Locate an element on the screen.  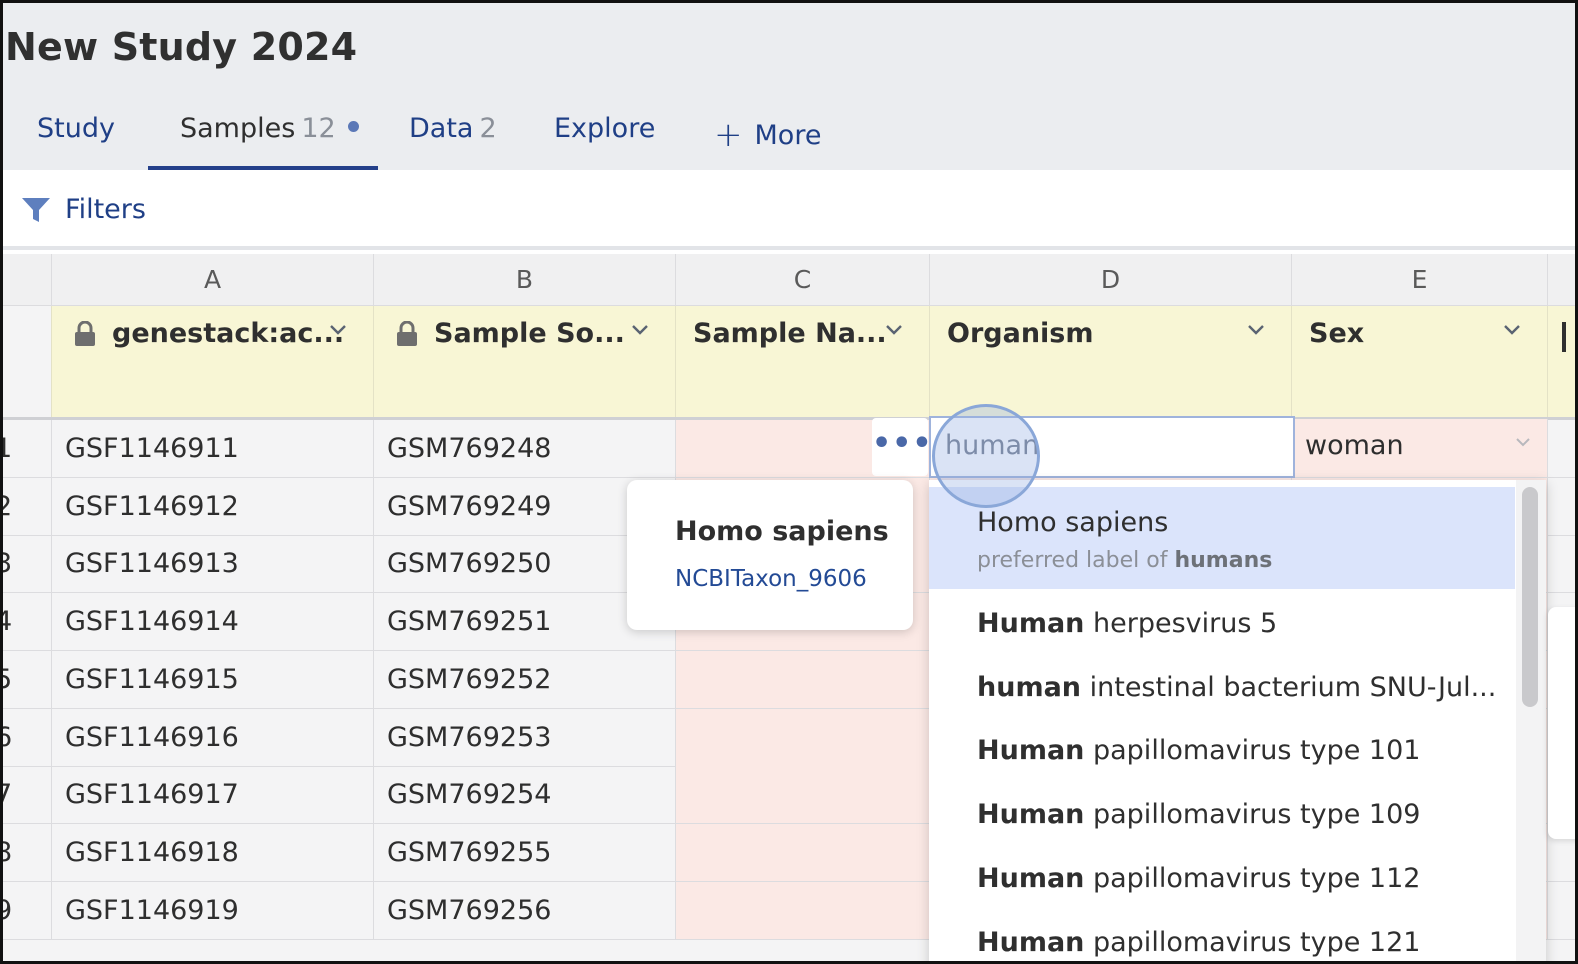
cell-sample-source: GSM769256 is located at coordinates (525, 910).